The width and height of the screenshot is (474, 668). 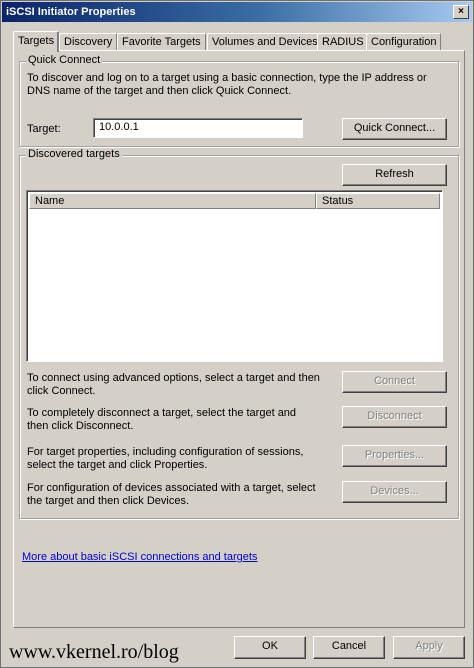 I want to click on tab-volumes-and-devices: Volumes and Devices, so click(x=265, y=42).